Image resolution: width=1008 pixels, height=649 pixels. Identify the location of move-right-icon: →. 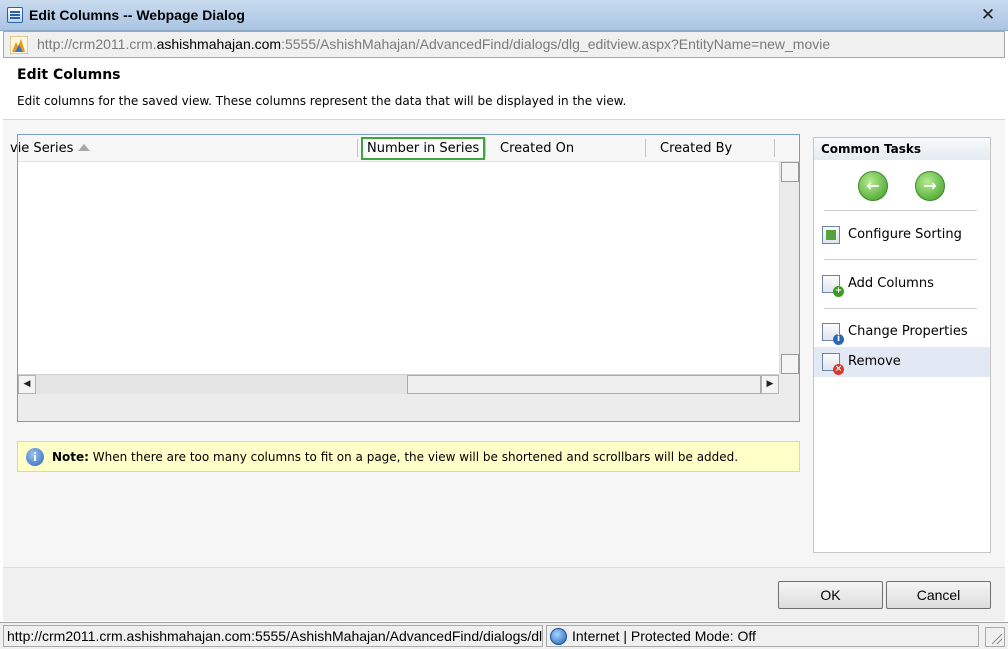
(930, 186).